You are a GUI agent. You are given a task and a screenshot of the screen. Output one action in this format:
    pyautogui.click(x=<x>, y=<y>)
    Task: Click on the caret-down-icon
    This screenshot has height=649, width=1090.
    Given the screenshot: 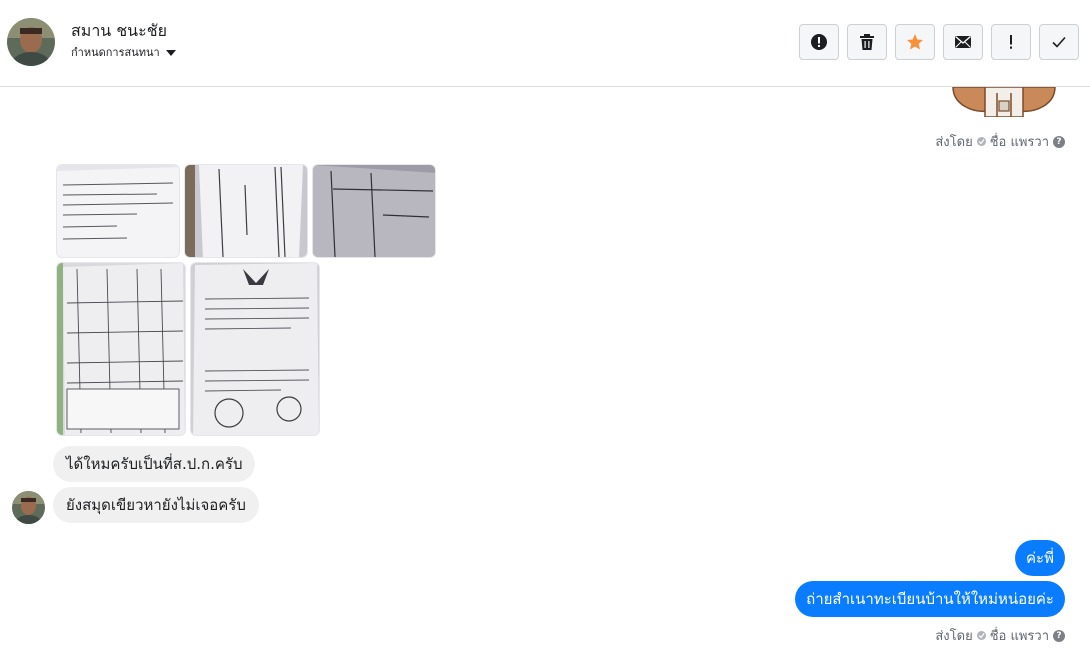 What is the action you would take?
    pyautogui.click(x=170, y=52)
    